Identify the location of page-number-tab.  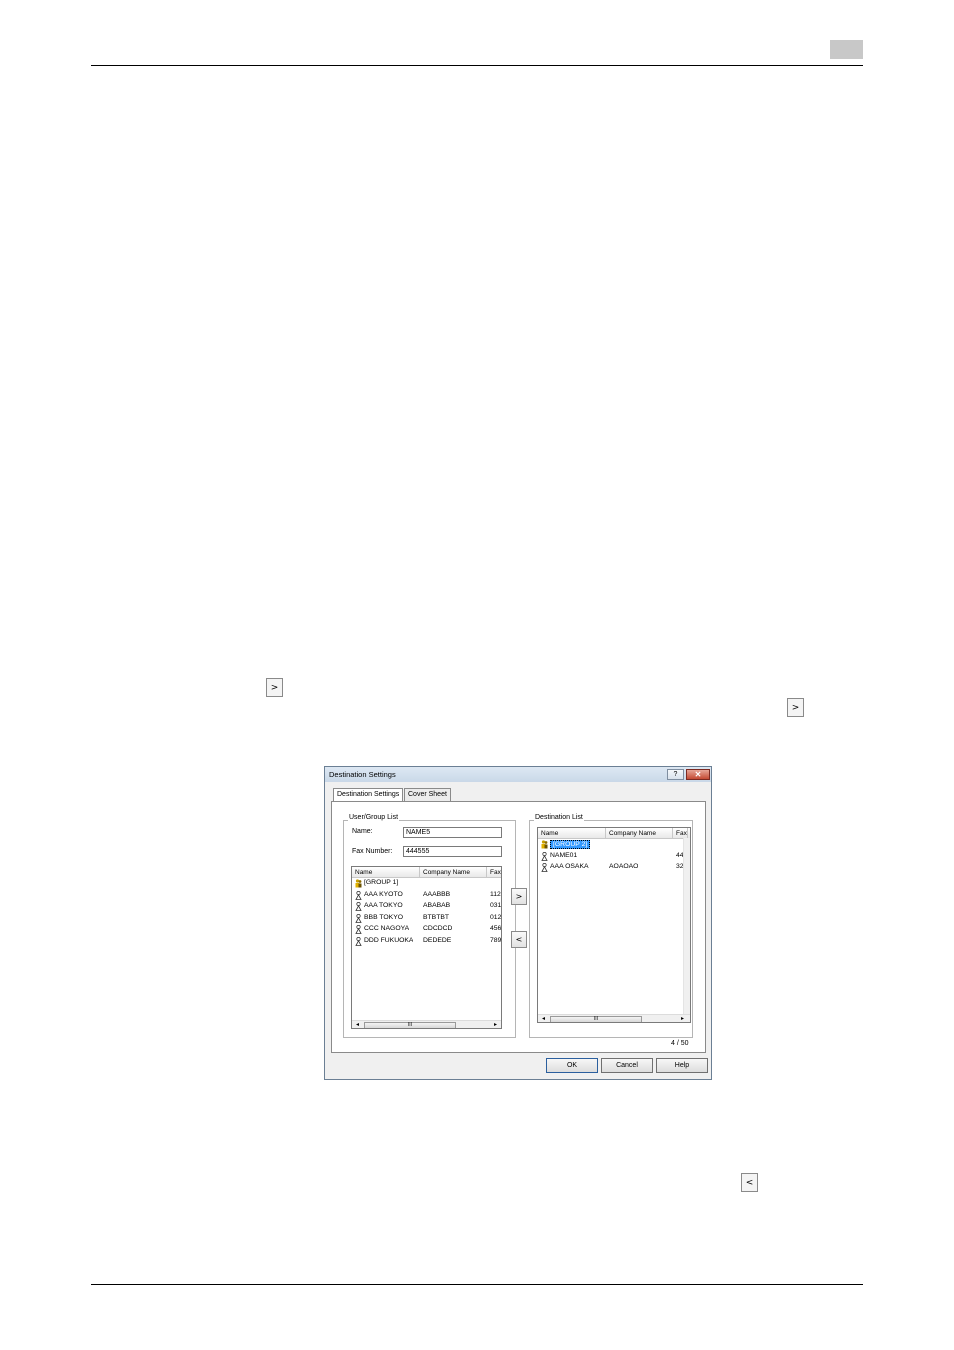
(846, 49).